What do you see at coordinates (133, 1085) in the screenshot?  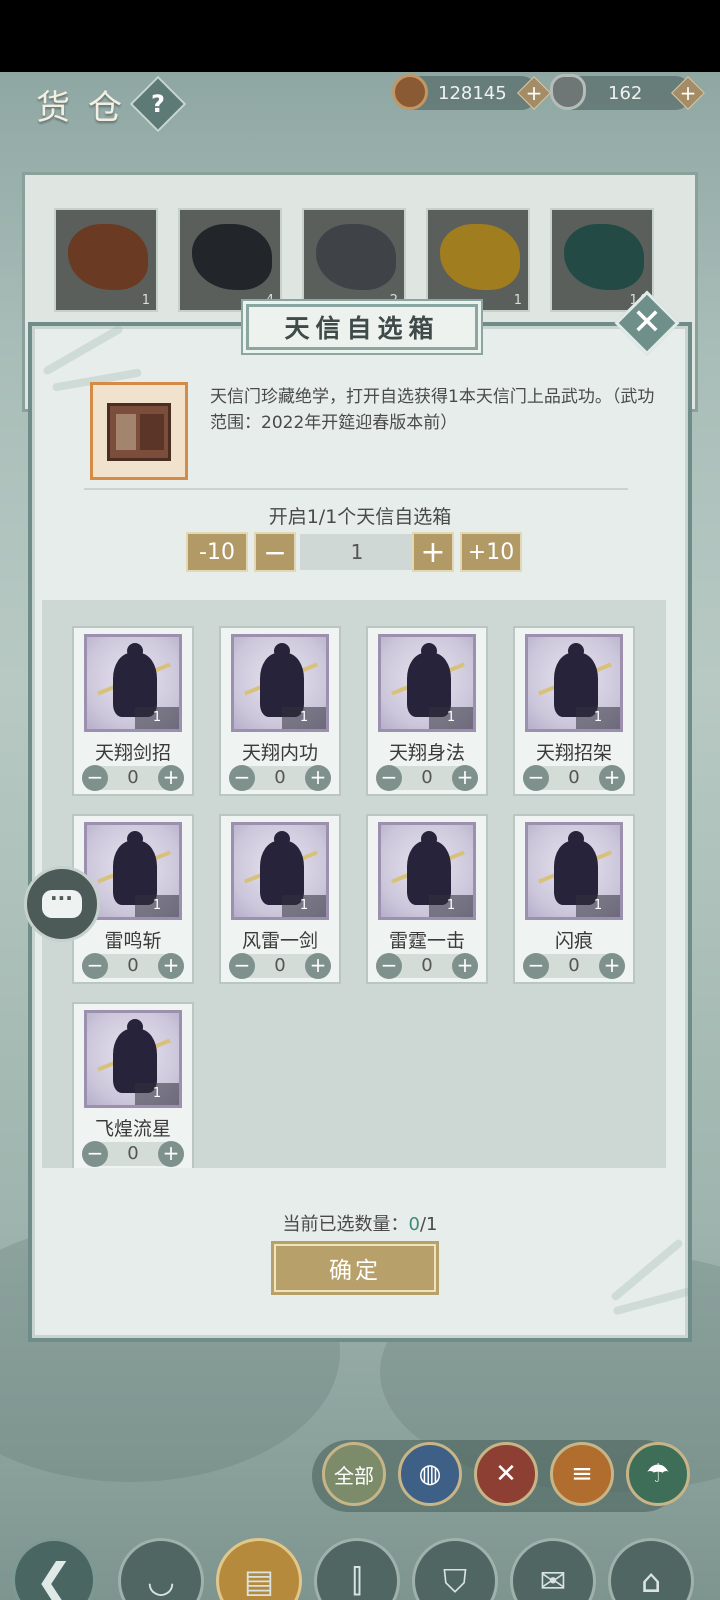 I see `skill-card: 1 飞煌流星 − 0 +` at bounding box center [133, 1085].